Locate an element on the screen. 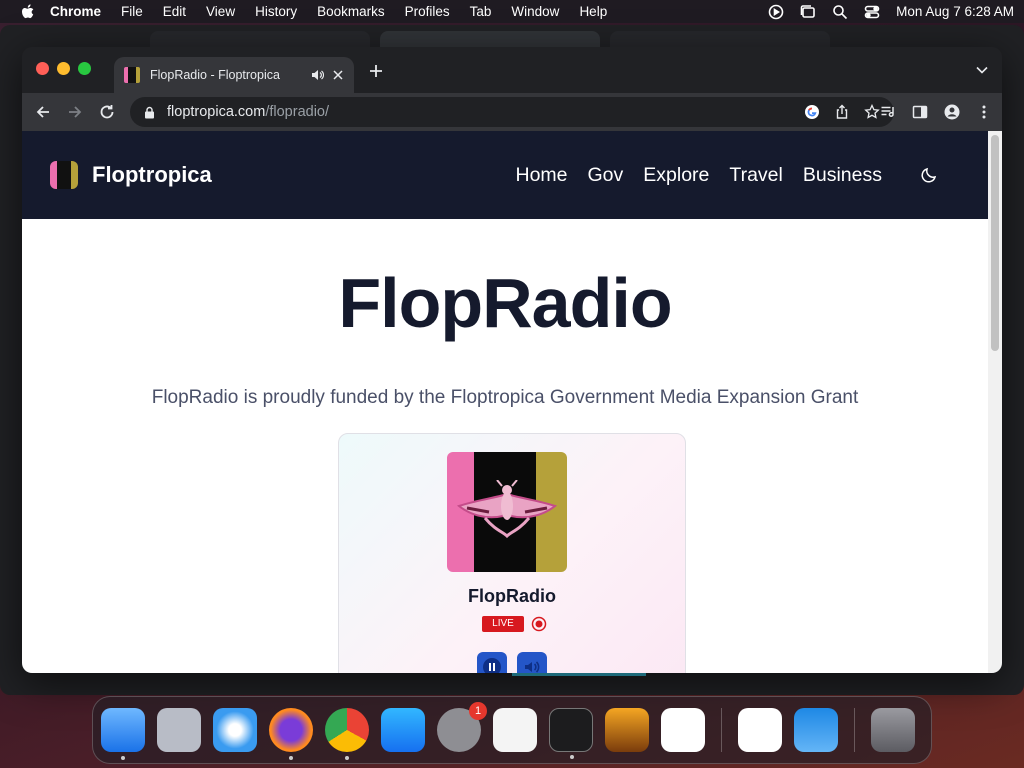 Image resolution: width=1024 pixels, height=768 pixels. vscode-icon is located at coordinates (683, 730).